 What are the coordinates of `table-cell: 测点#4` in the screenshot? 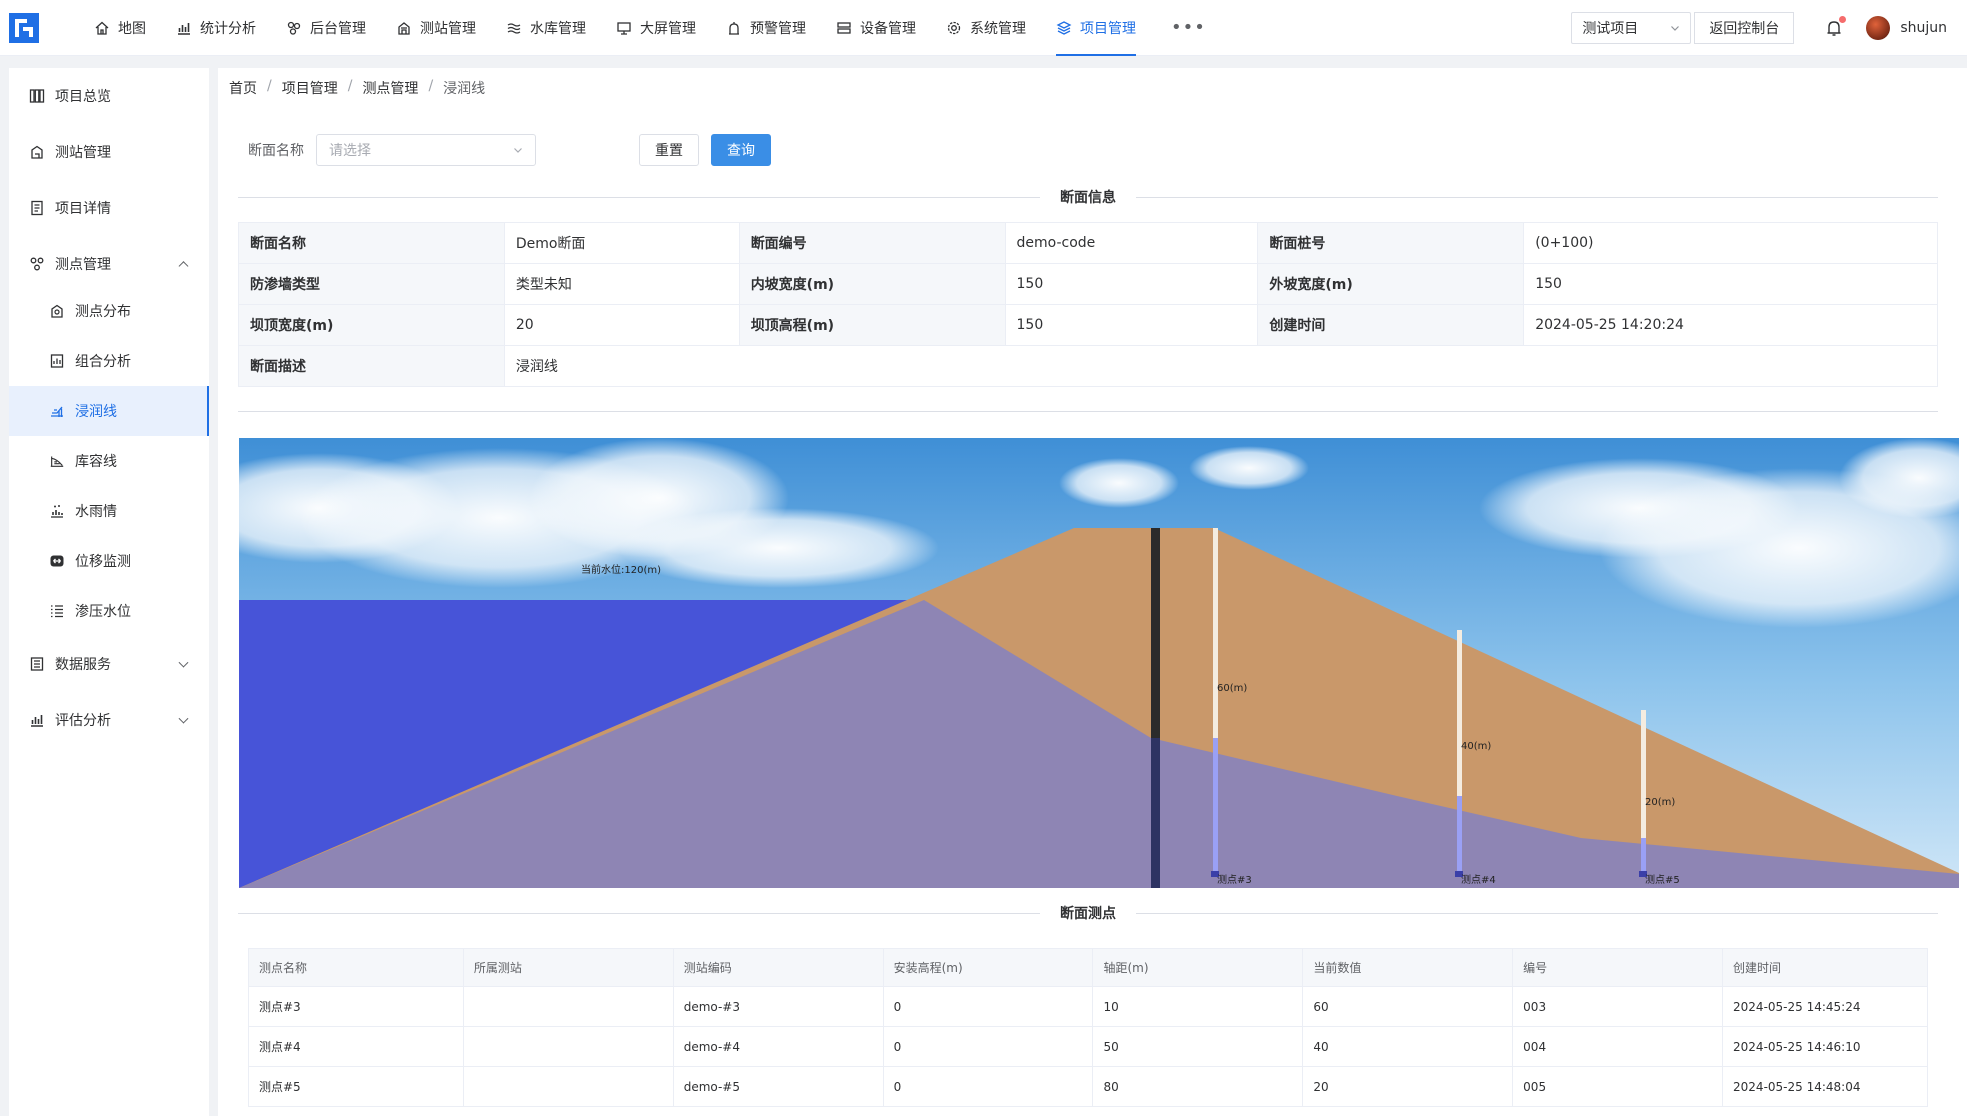 It's located at (356, 1046).